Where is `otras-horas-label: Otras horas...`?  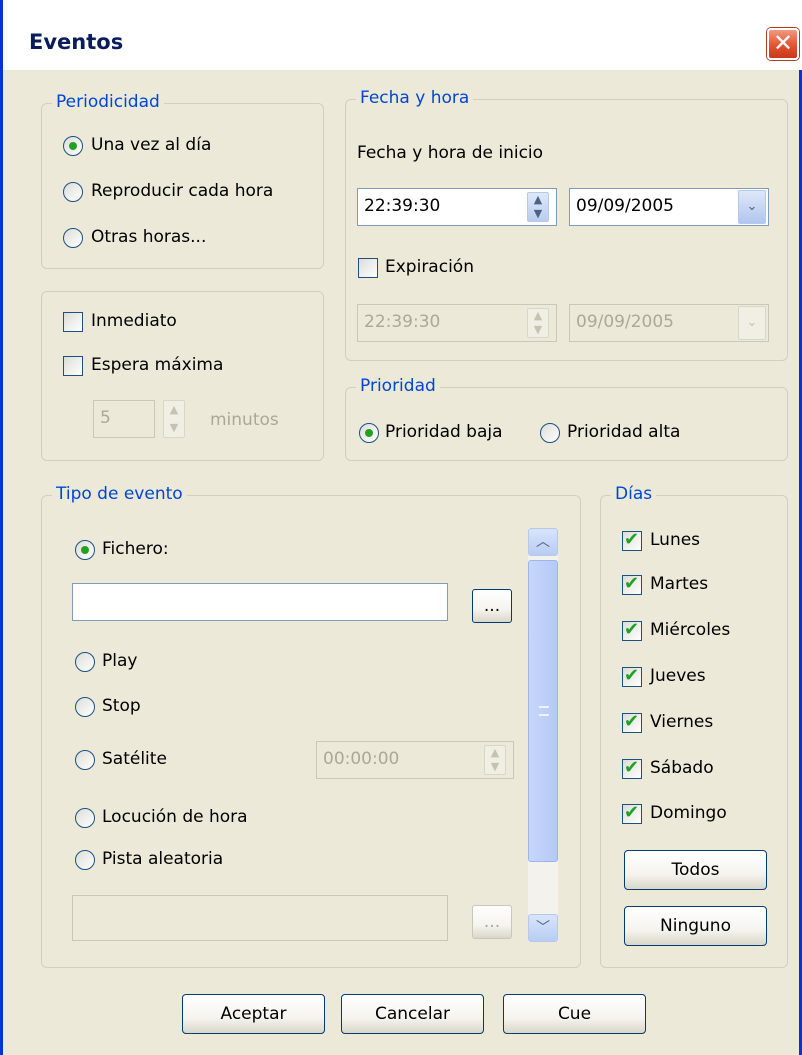
otras-horas-label: Otras horas... is located at coordinates (148, 237).